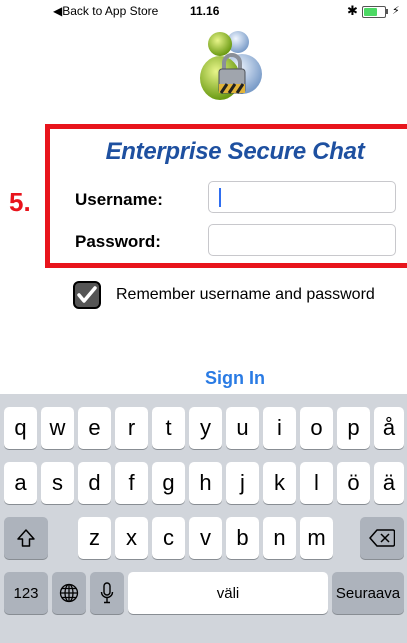 This screenshot has height=643, width=407. I want to click on key-t: t, so click(168, 428).